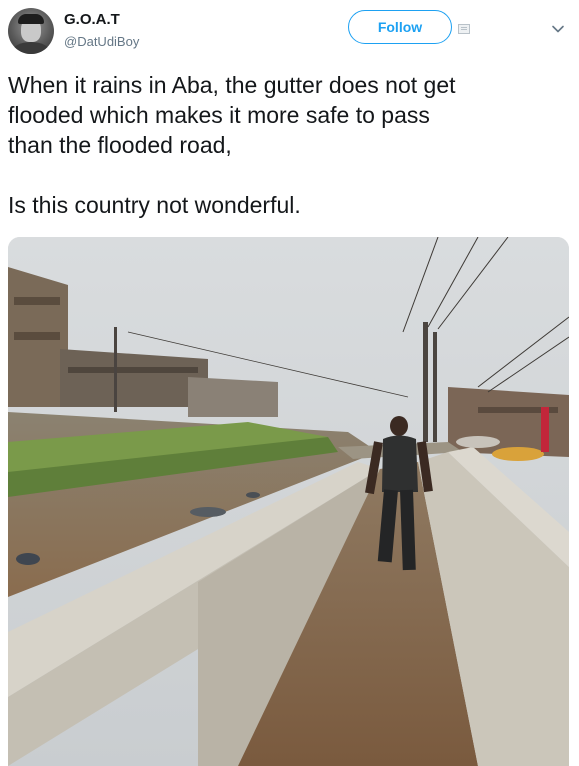  I want to click on tweet-text-line: than the flooded road,, so click(120, 145).